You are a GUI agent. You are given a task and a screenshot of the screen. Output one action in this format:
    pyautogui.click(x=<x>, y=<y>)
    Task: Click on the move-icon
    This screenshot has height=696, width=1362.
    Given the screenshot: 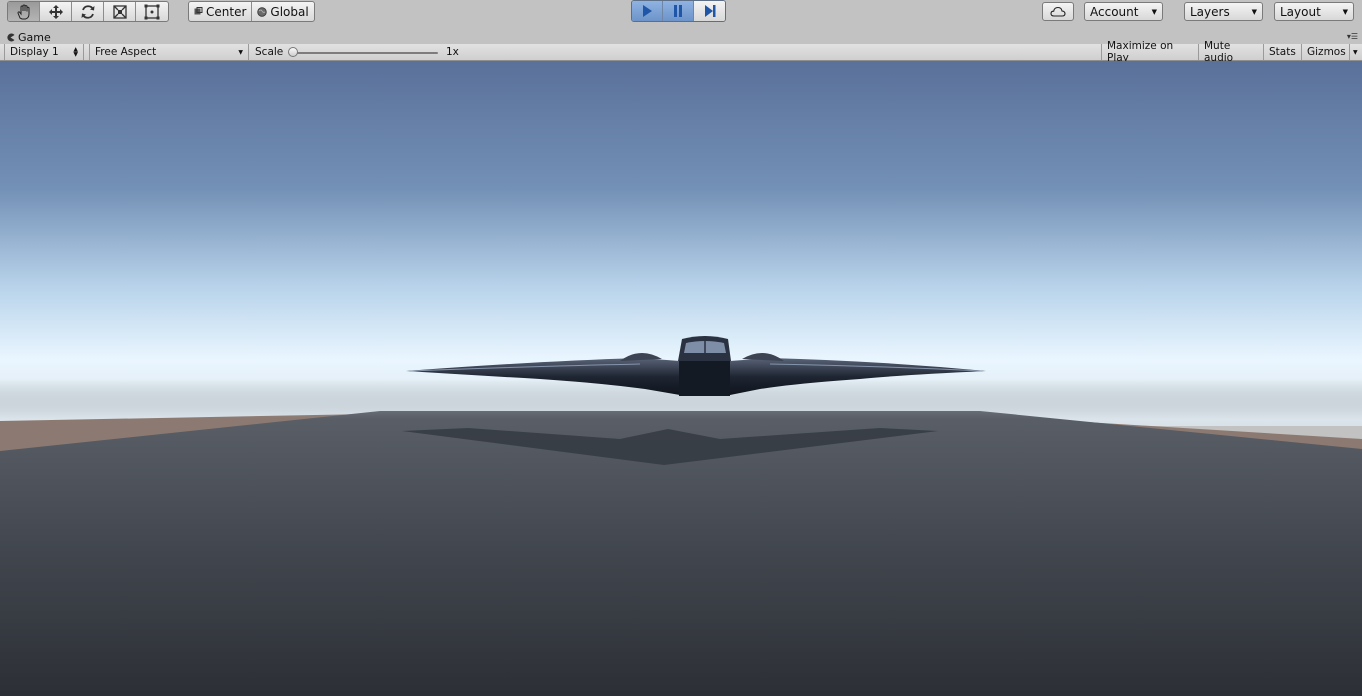 What is the action you would take?
    pyautogui.click(x=55, y=11)
    